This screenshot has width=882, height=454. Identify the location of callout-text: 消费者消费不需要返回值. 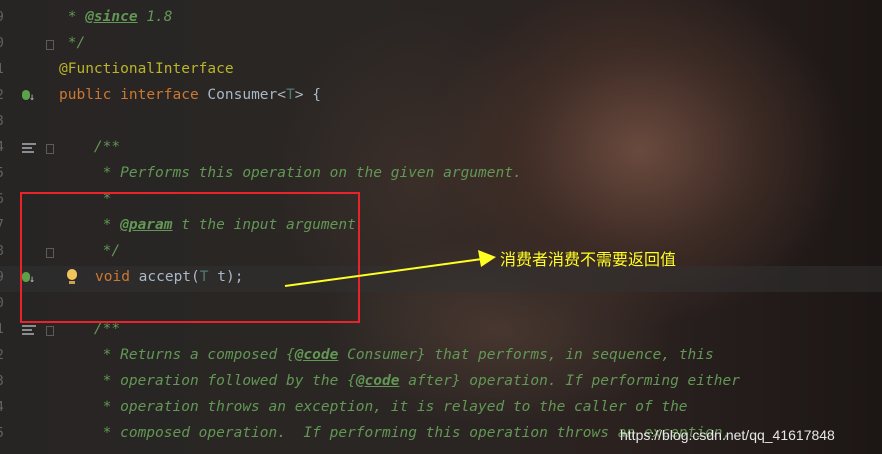
(588, 259).